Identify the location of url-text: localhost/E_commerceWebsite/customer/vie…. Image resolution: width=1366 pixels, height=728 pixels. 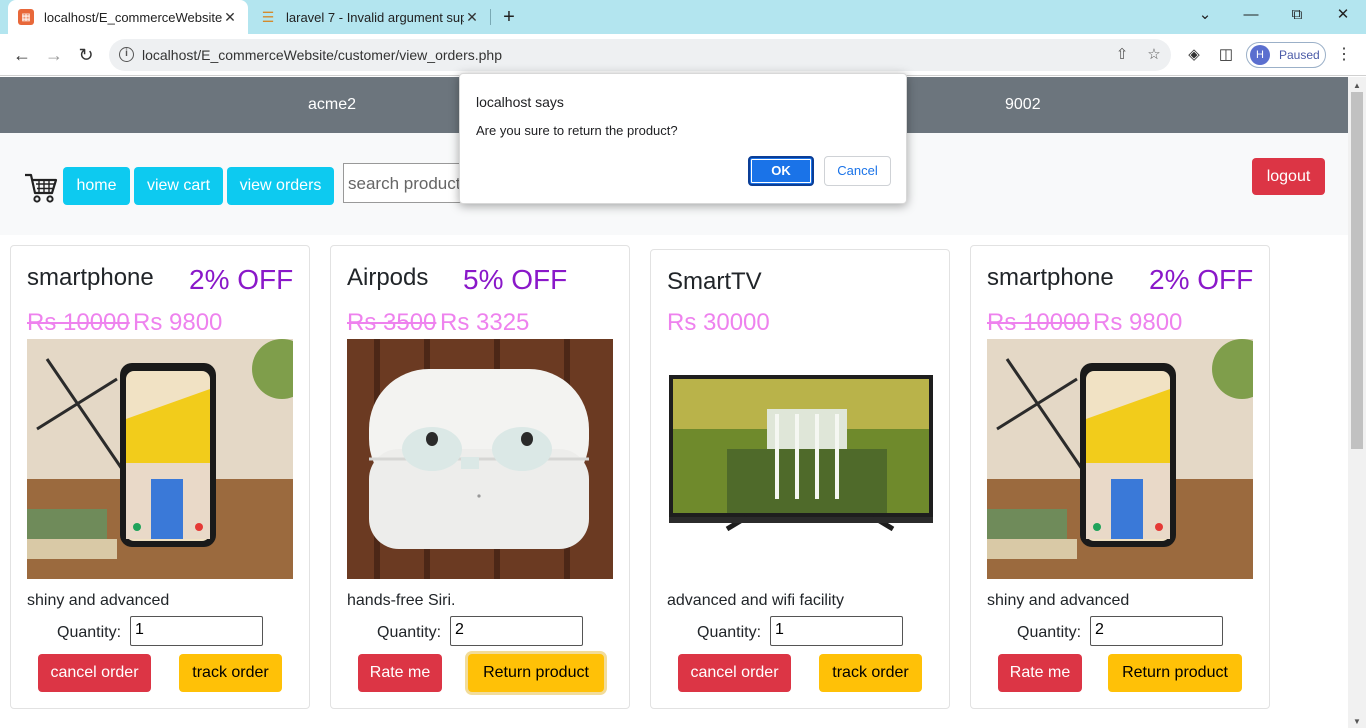
(322, 55).